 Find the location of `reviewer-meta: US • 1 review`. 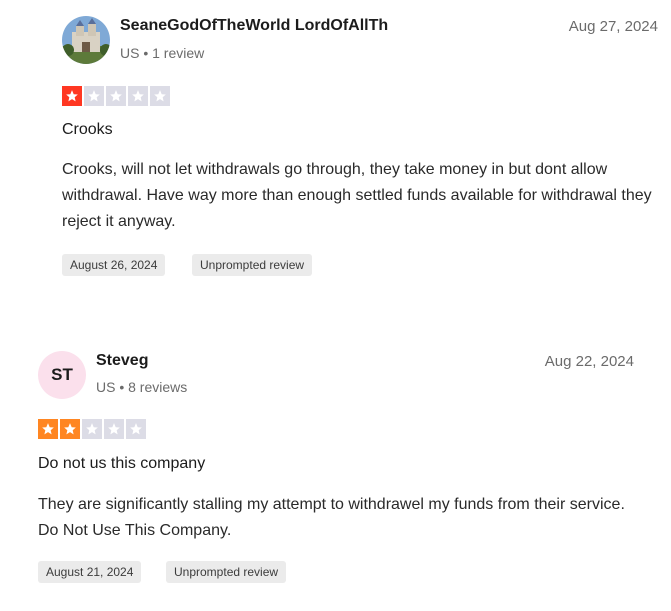

reviewer-meta: US • 1 review is located at coordinates (162, 53).